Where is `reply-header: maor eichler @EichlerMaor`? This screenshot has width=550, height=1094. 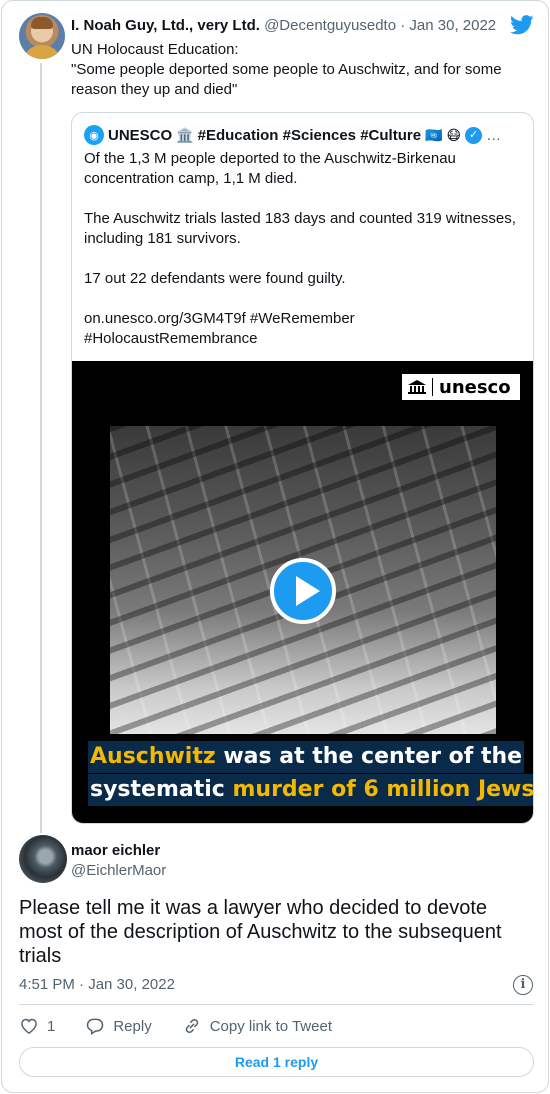
reply-header: maor eichler @EichlerMaor is located at coordinates (118, 861).